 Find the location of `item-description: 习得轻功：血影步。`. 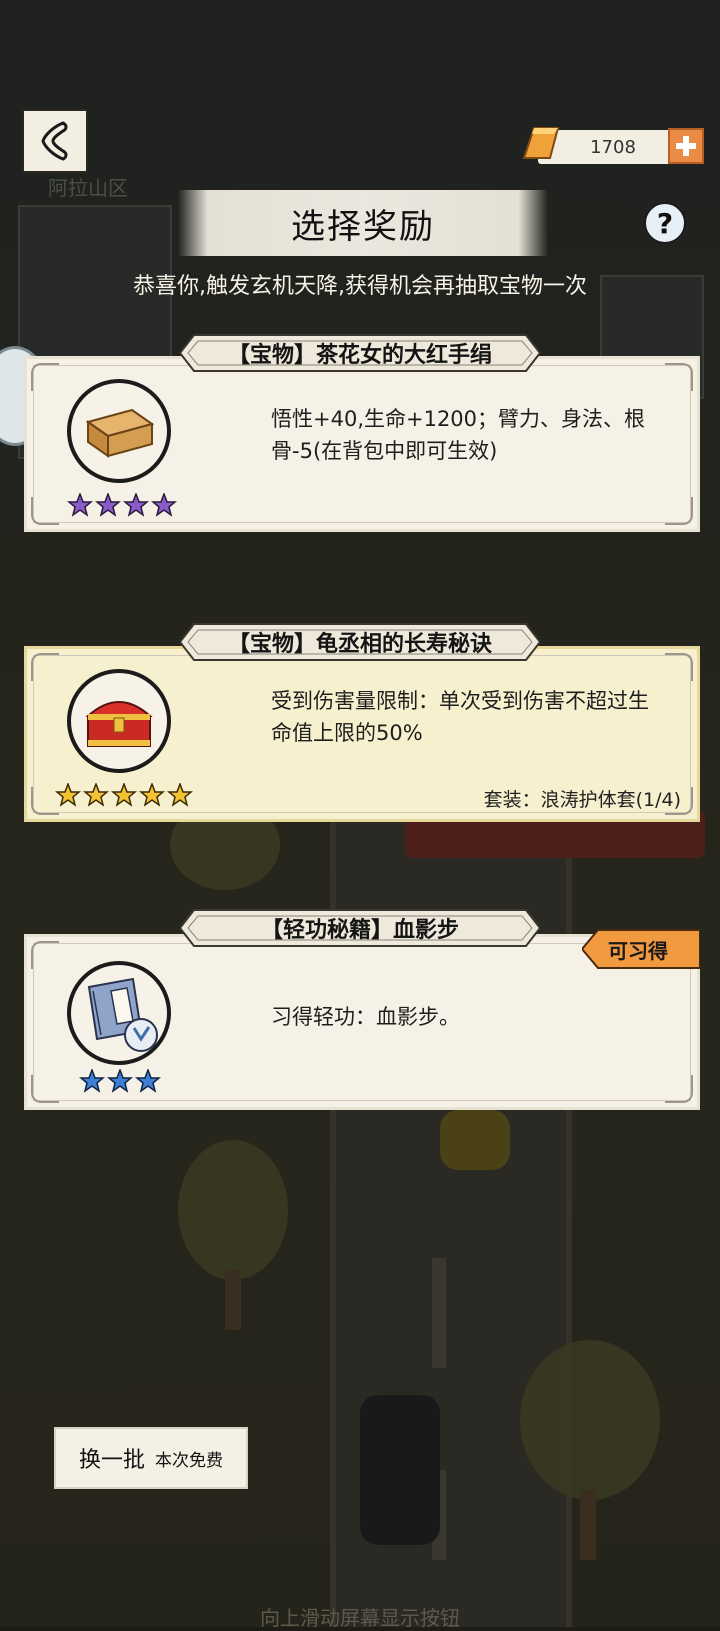

item-description: 习得轻功：血影步。 is located at coordinates (365, 1017).